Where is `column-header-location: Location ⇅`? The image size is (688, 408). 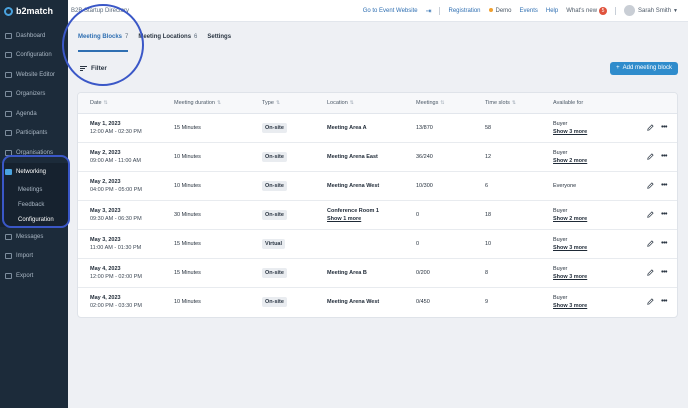 column-header-location: Location ⇅ is located at coordinates (359, 103).